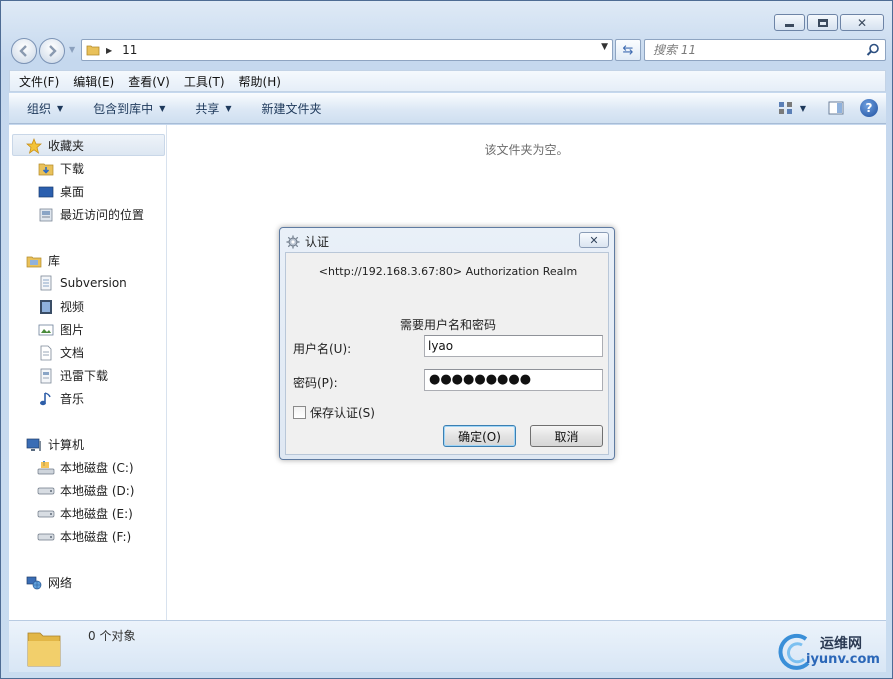  I want to click on address-bar: ▶ 11 ▼, so click(347, 50).